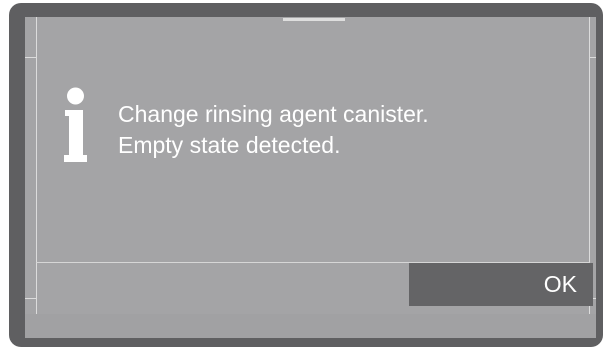 The image size is (611, 350). Describe the element at coordinates (75, 124) in the screenshot. I see `info-icon` at that location.